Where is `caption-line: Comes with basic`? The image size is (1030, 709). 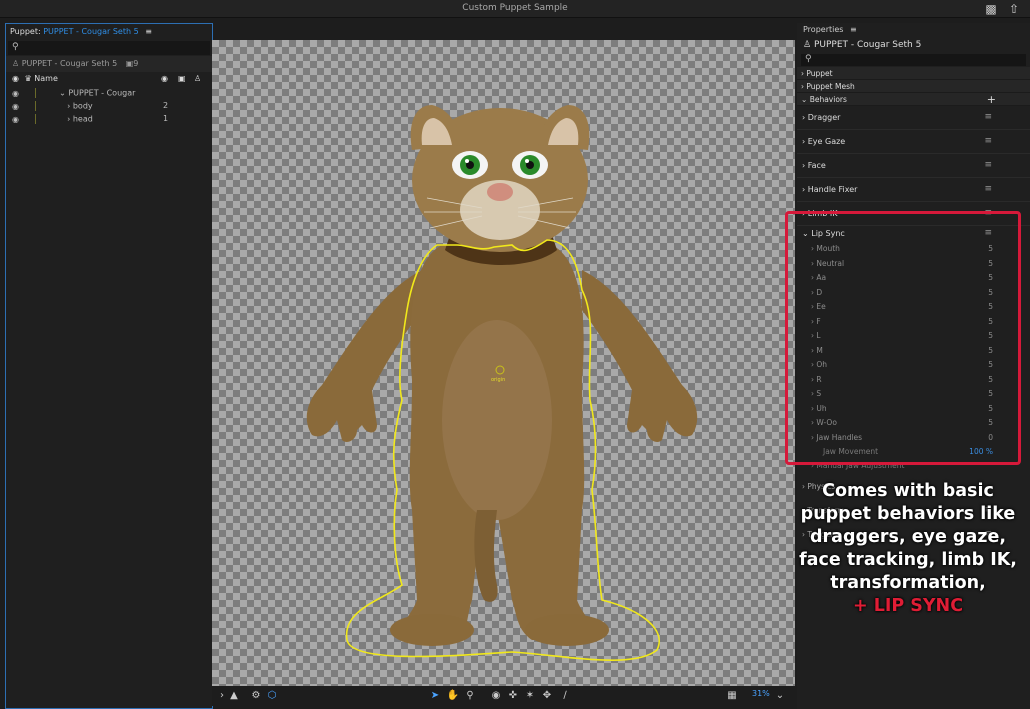
caption-line: Comes with basic is located at coordinates (908, 491).